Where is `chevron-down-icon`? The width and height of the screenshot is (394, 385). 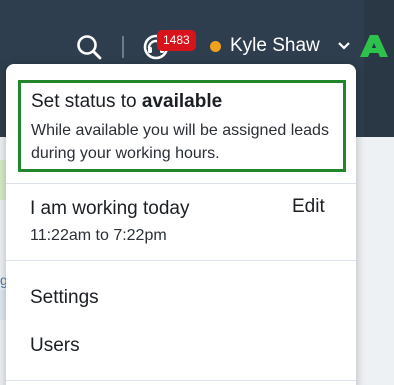
chevron-down-icon is located at coordinates (344, 46).